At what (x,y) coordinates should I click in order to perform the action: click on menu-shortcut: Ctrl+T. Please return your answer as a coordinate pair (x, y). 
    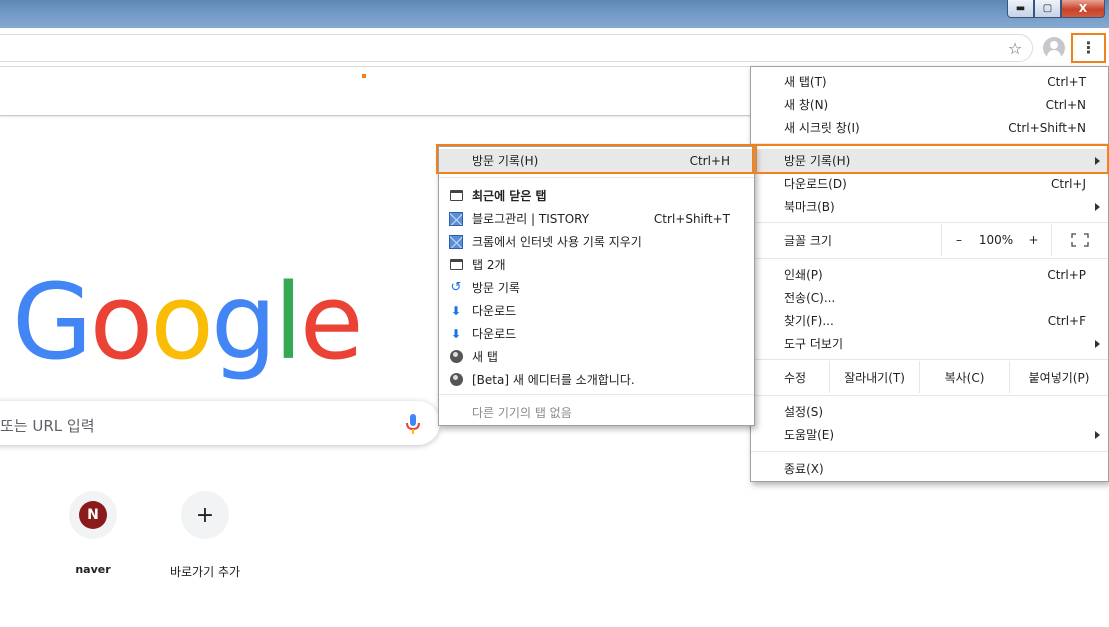
    Looking at the image, I should click on (1066, 81).